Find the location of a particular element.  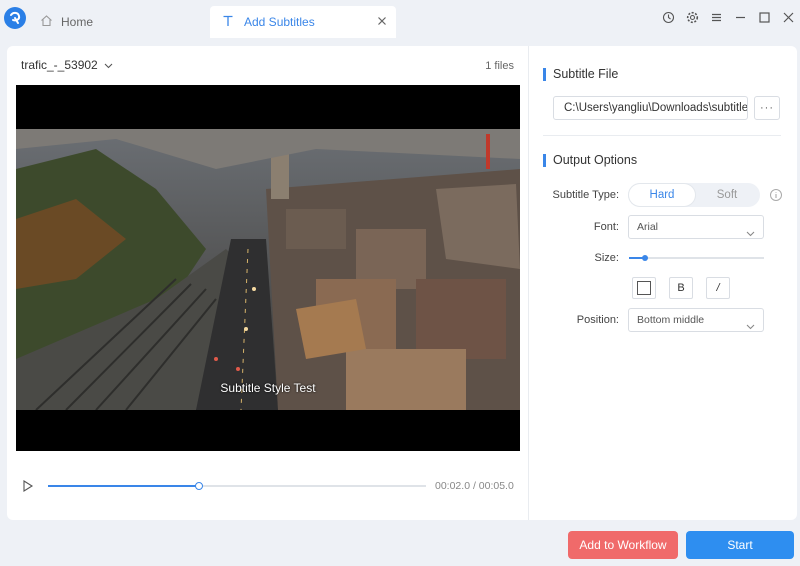

font-value: Arial is located at coordinates (648, 227).